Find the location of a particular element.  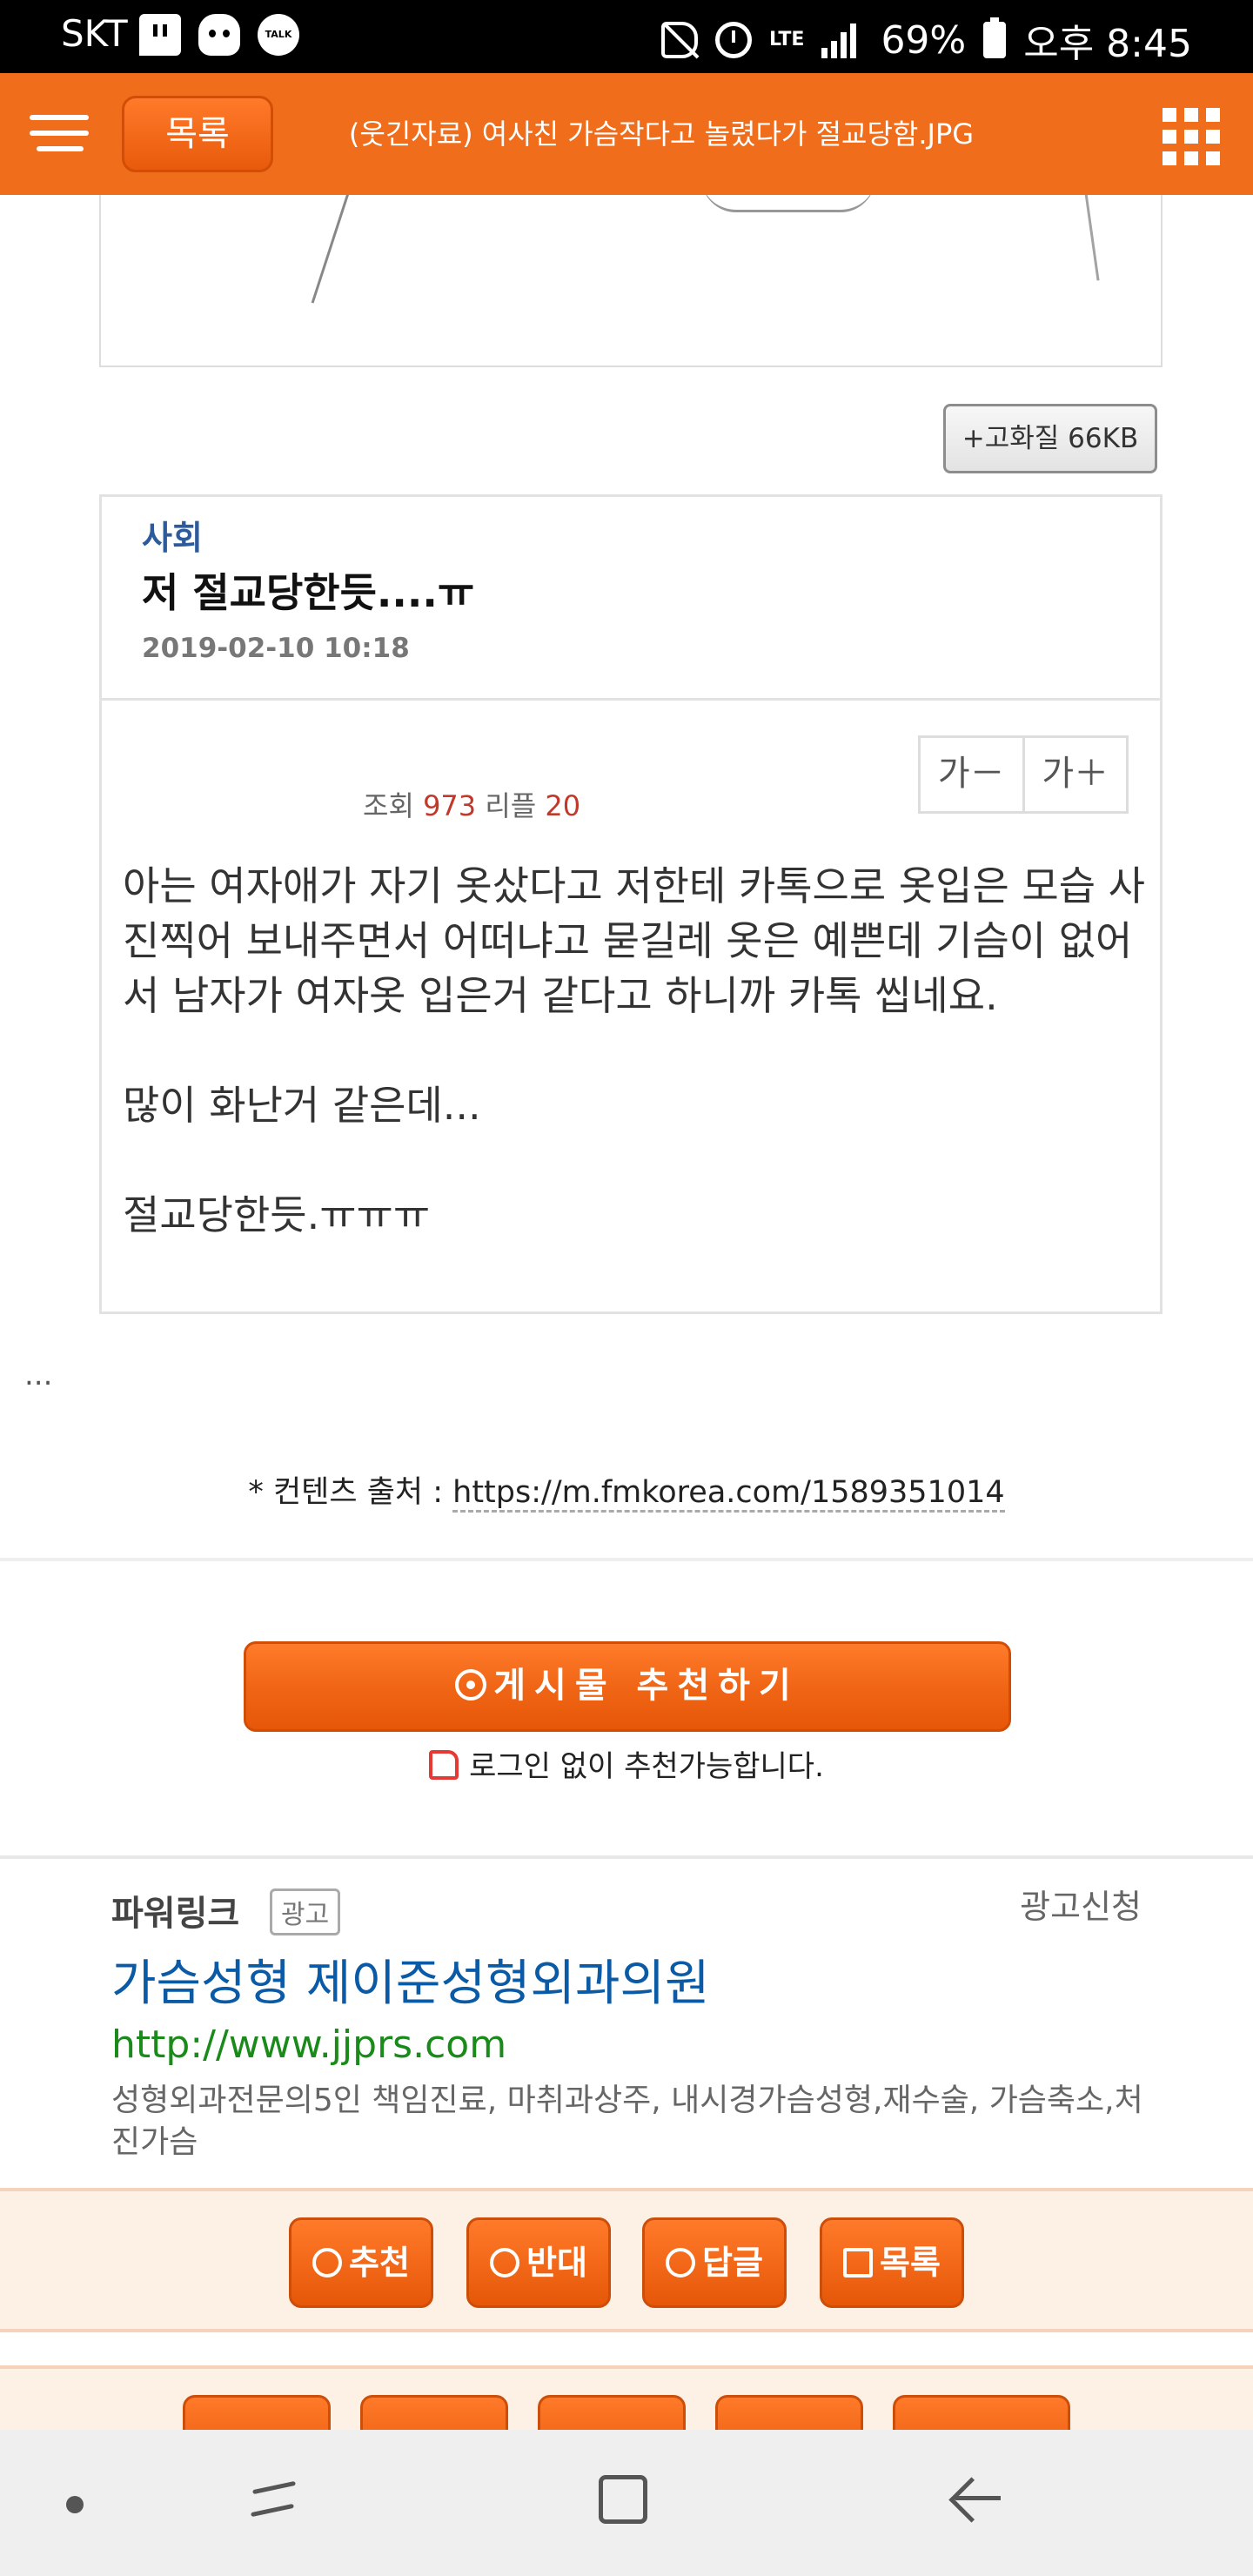

post-title: 저 절교당한듯....ㅠ is located at coordinates (308, 592).